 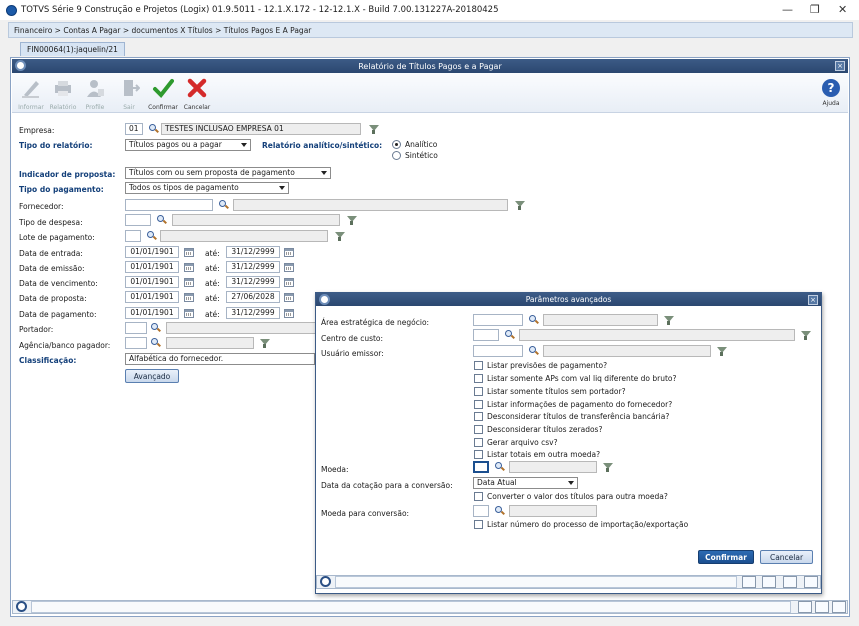 What do you see at coordinates (481, 511) in the screenshot?
I see `moeda-conversao-input` at bounding box center [481, 511].